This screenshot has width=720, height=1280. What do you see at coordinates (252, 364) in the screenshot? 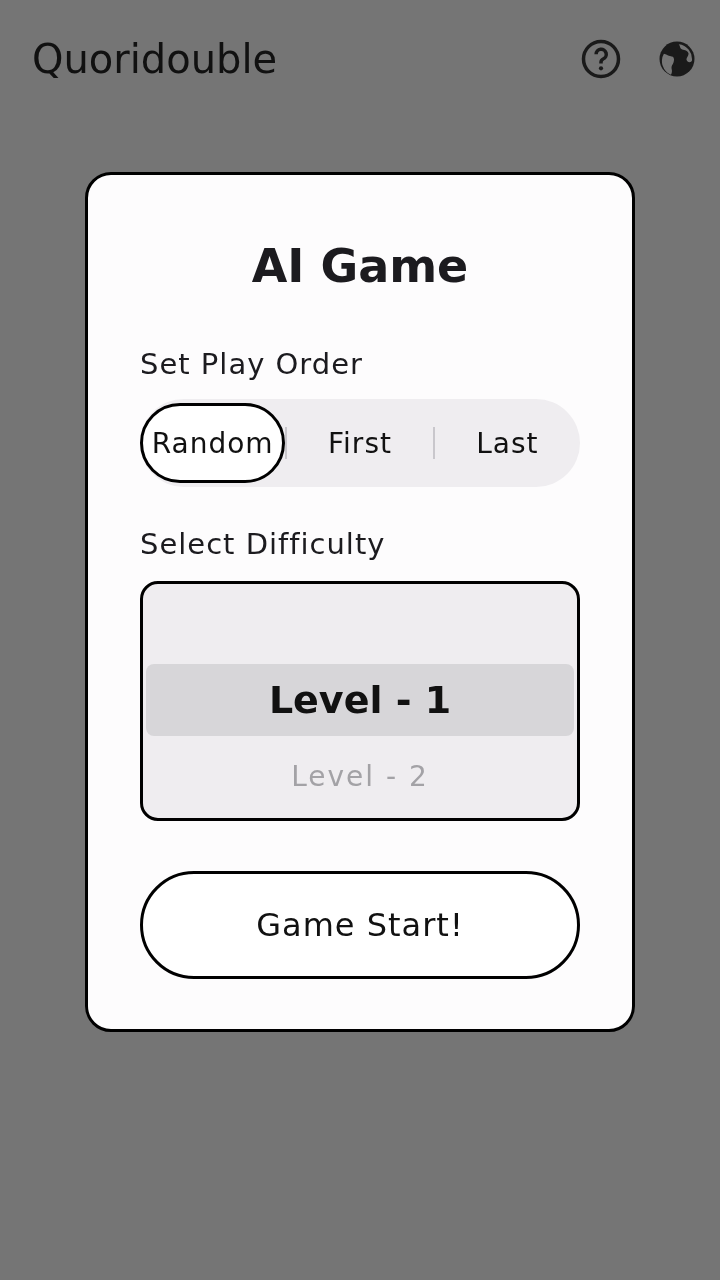
I see `section-label: Set Play Order` at bounding box center [252, 364].